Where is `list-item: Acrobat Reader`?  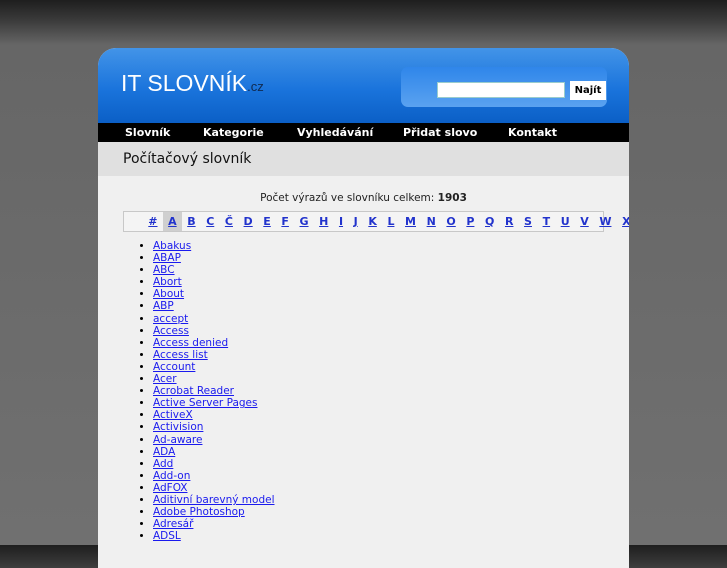 list-item: Acrobat Reader is located at coordinates (391, 391).